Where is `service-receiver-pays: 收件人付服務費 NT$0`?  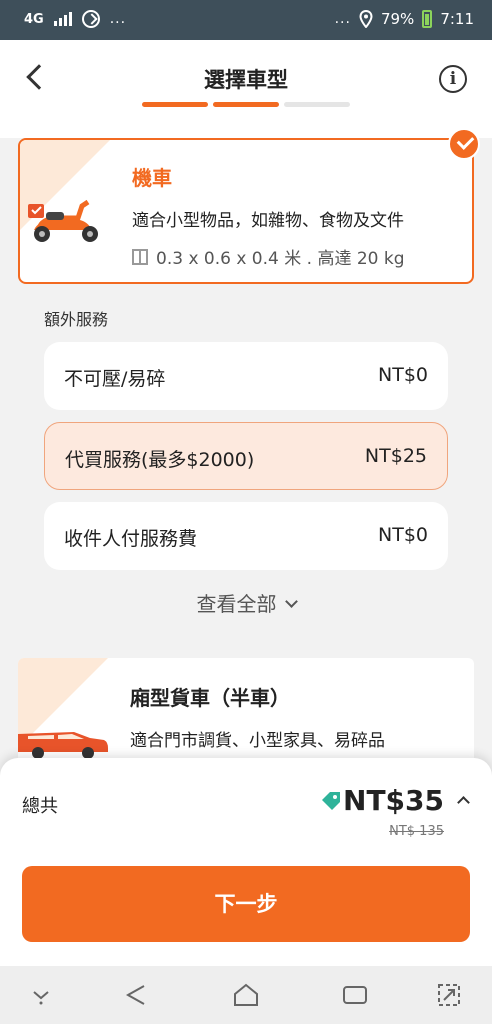
service-receiver-pays: 收件人付服務費 NT$0 is located at coordinates (246, 536).